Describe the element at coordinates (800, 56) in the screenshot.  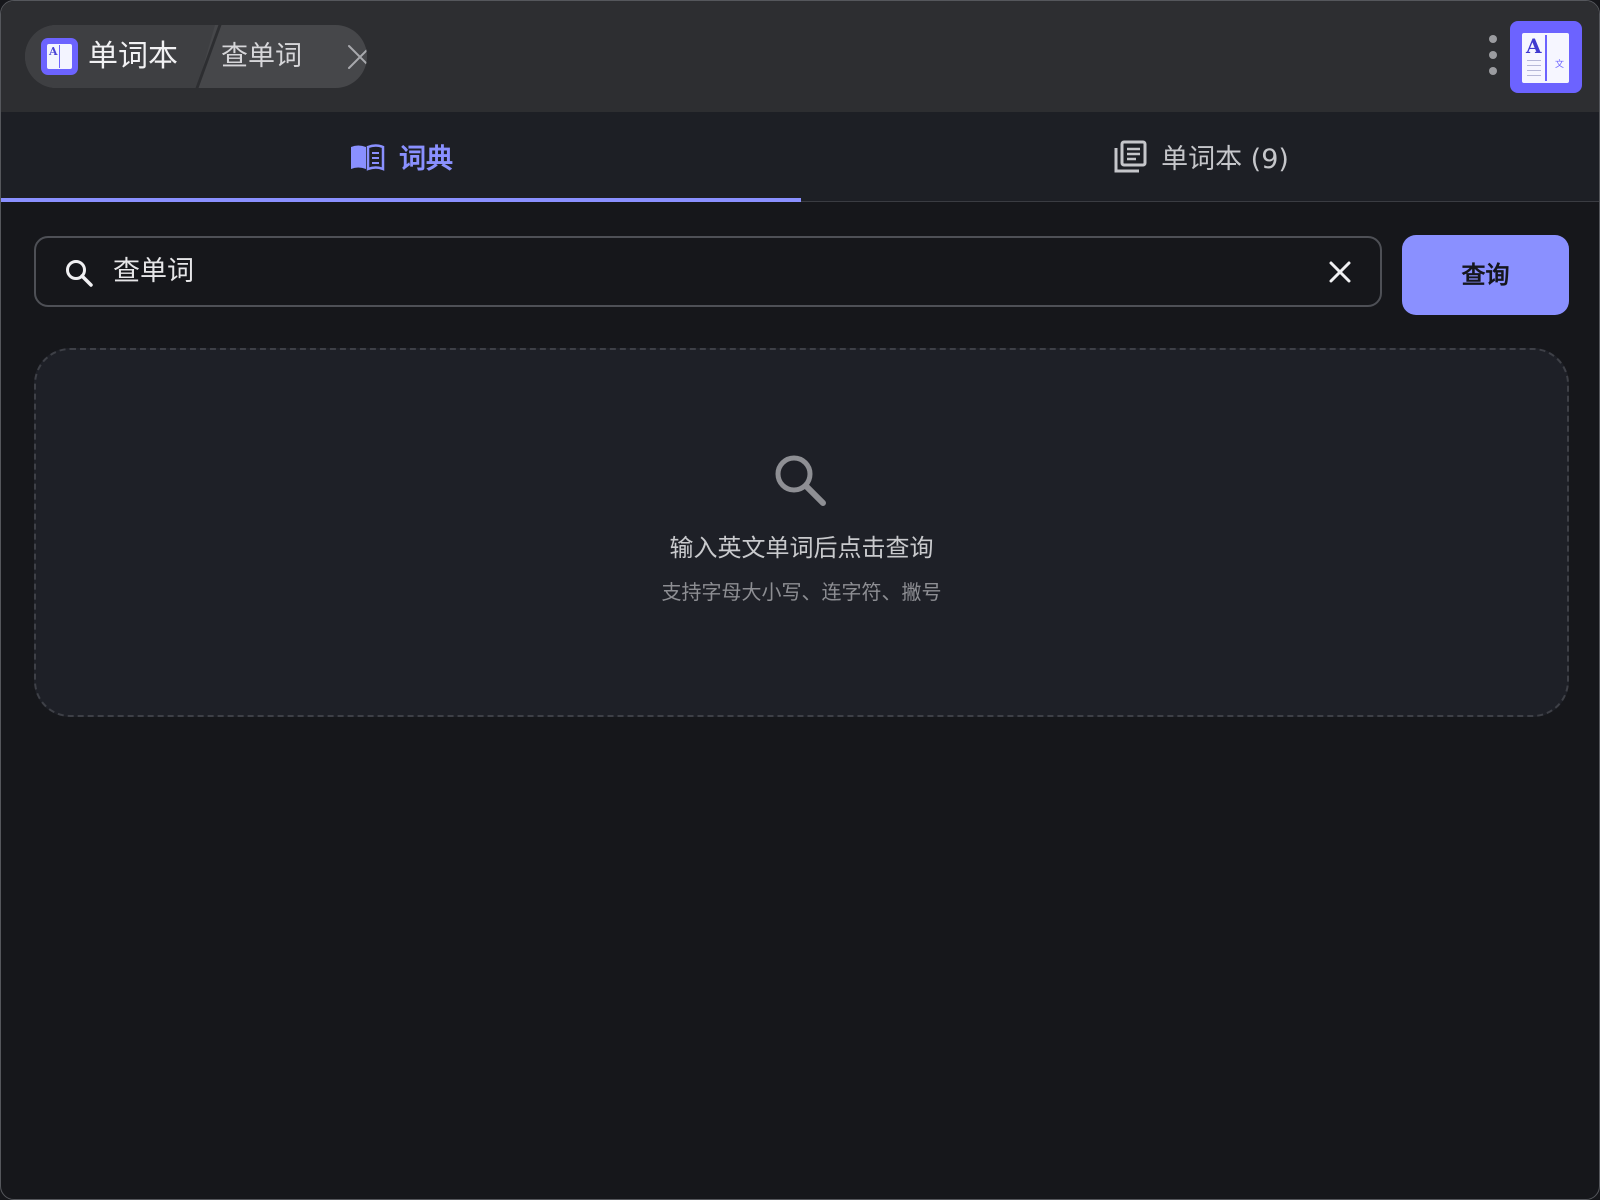
I see `title-bar: A 单词本 查单词 A 文` at that location.